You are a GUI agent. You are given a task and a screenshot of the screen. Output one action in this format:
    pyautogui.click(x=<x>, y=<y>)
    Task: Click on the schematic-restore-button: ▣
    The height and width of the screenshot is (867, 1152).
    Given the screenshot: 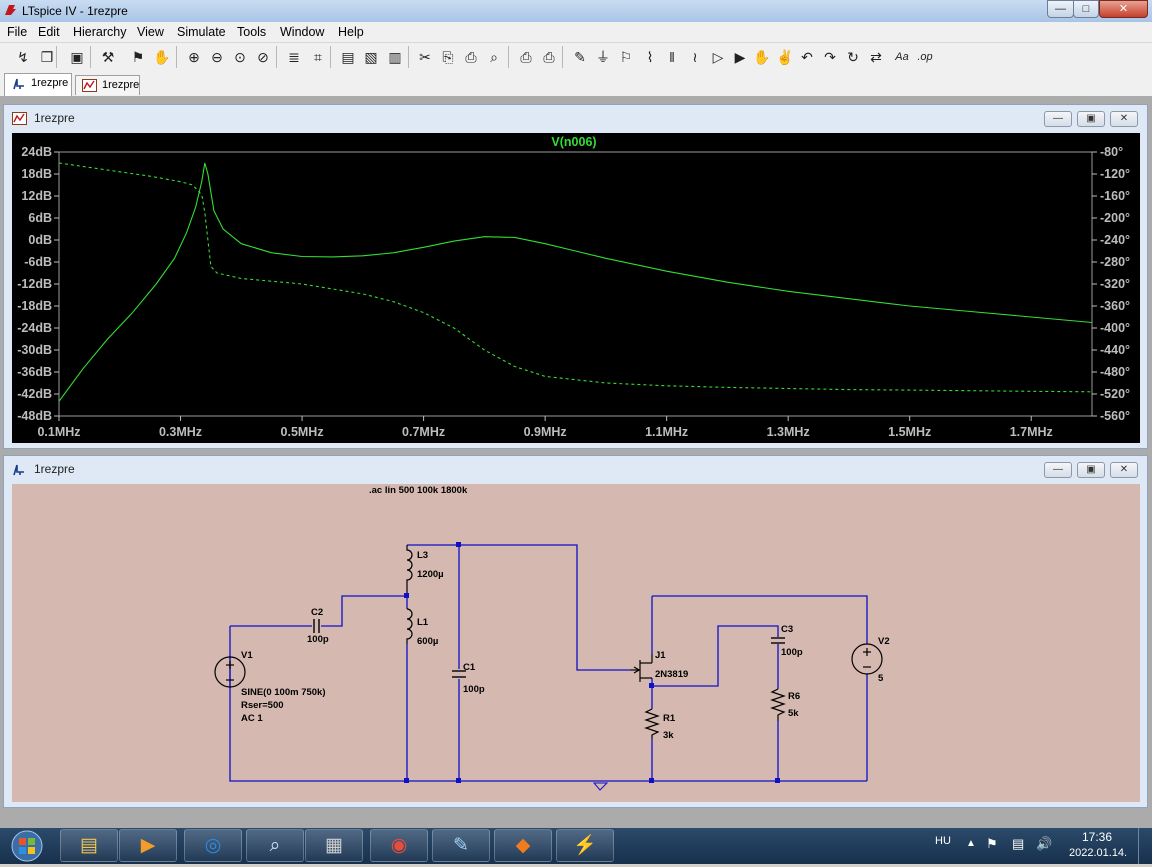 What is the action you would take?
    pyautogui.click(x=1091, y=470)
    